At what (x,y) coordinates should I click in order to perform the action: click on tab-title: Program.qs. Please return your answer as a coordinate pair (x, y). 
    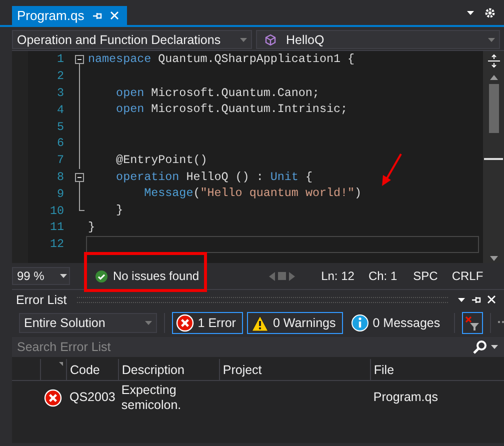
    Looking at the image, I should click on (50, 15).